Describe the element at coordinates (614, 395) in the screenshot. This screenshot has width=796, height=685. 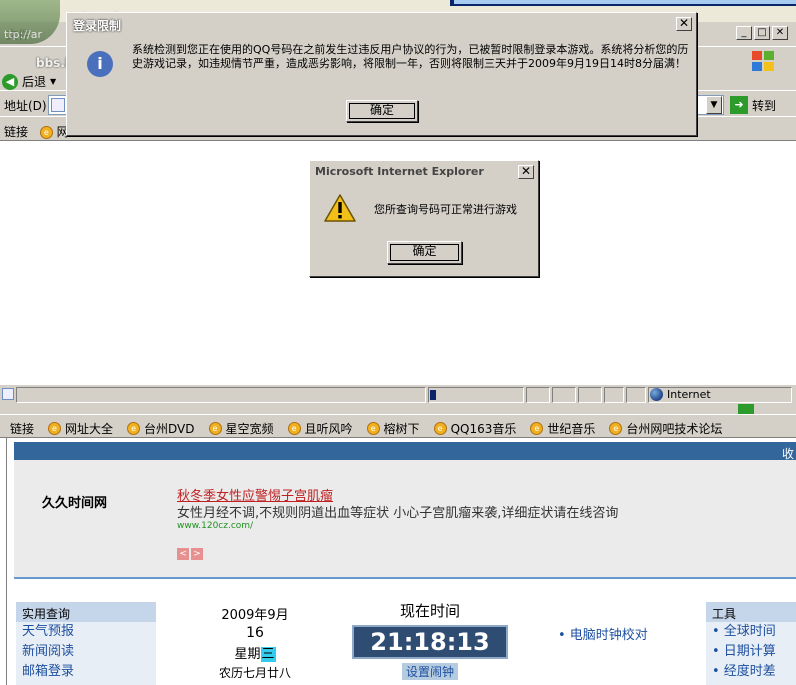
I see `status-seg-d` at that location.